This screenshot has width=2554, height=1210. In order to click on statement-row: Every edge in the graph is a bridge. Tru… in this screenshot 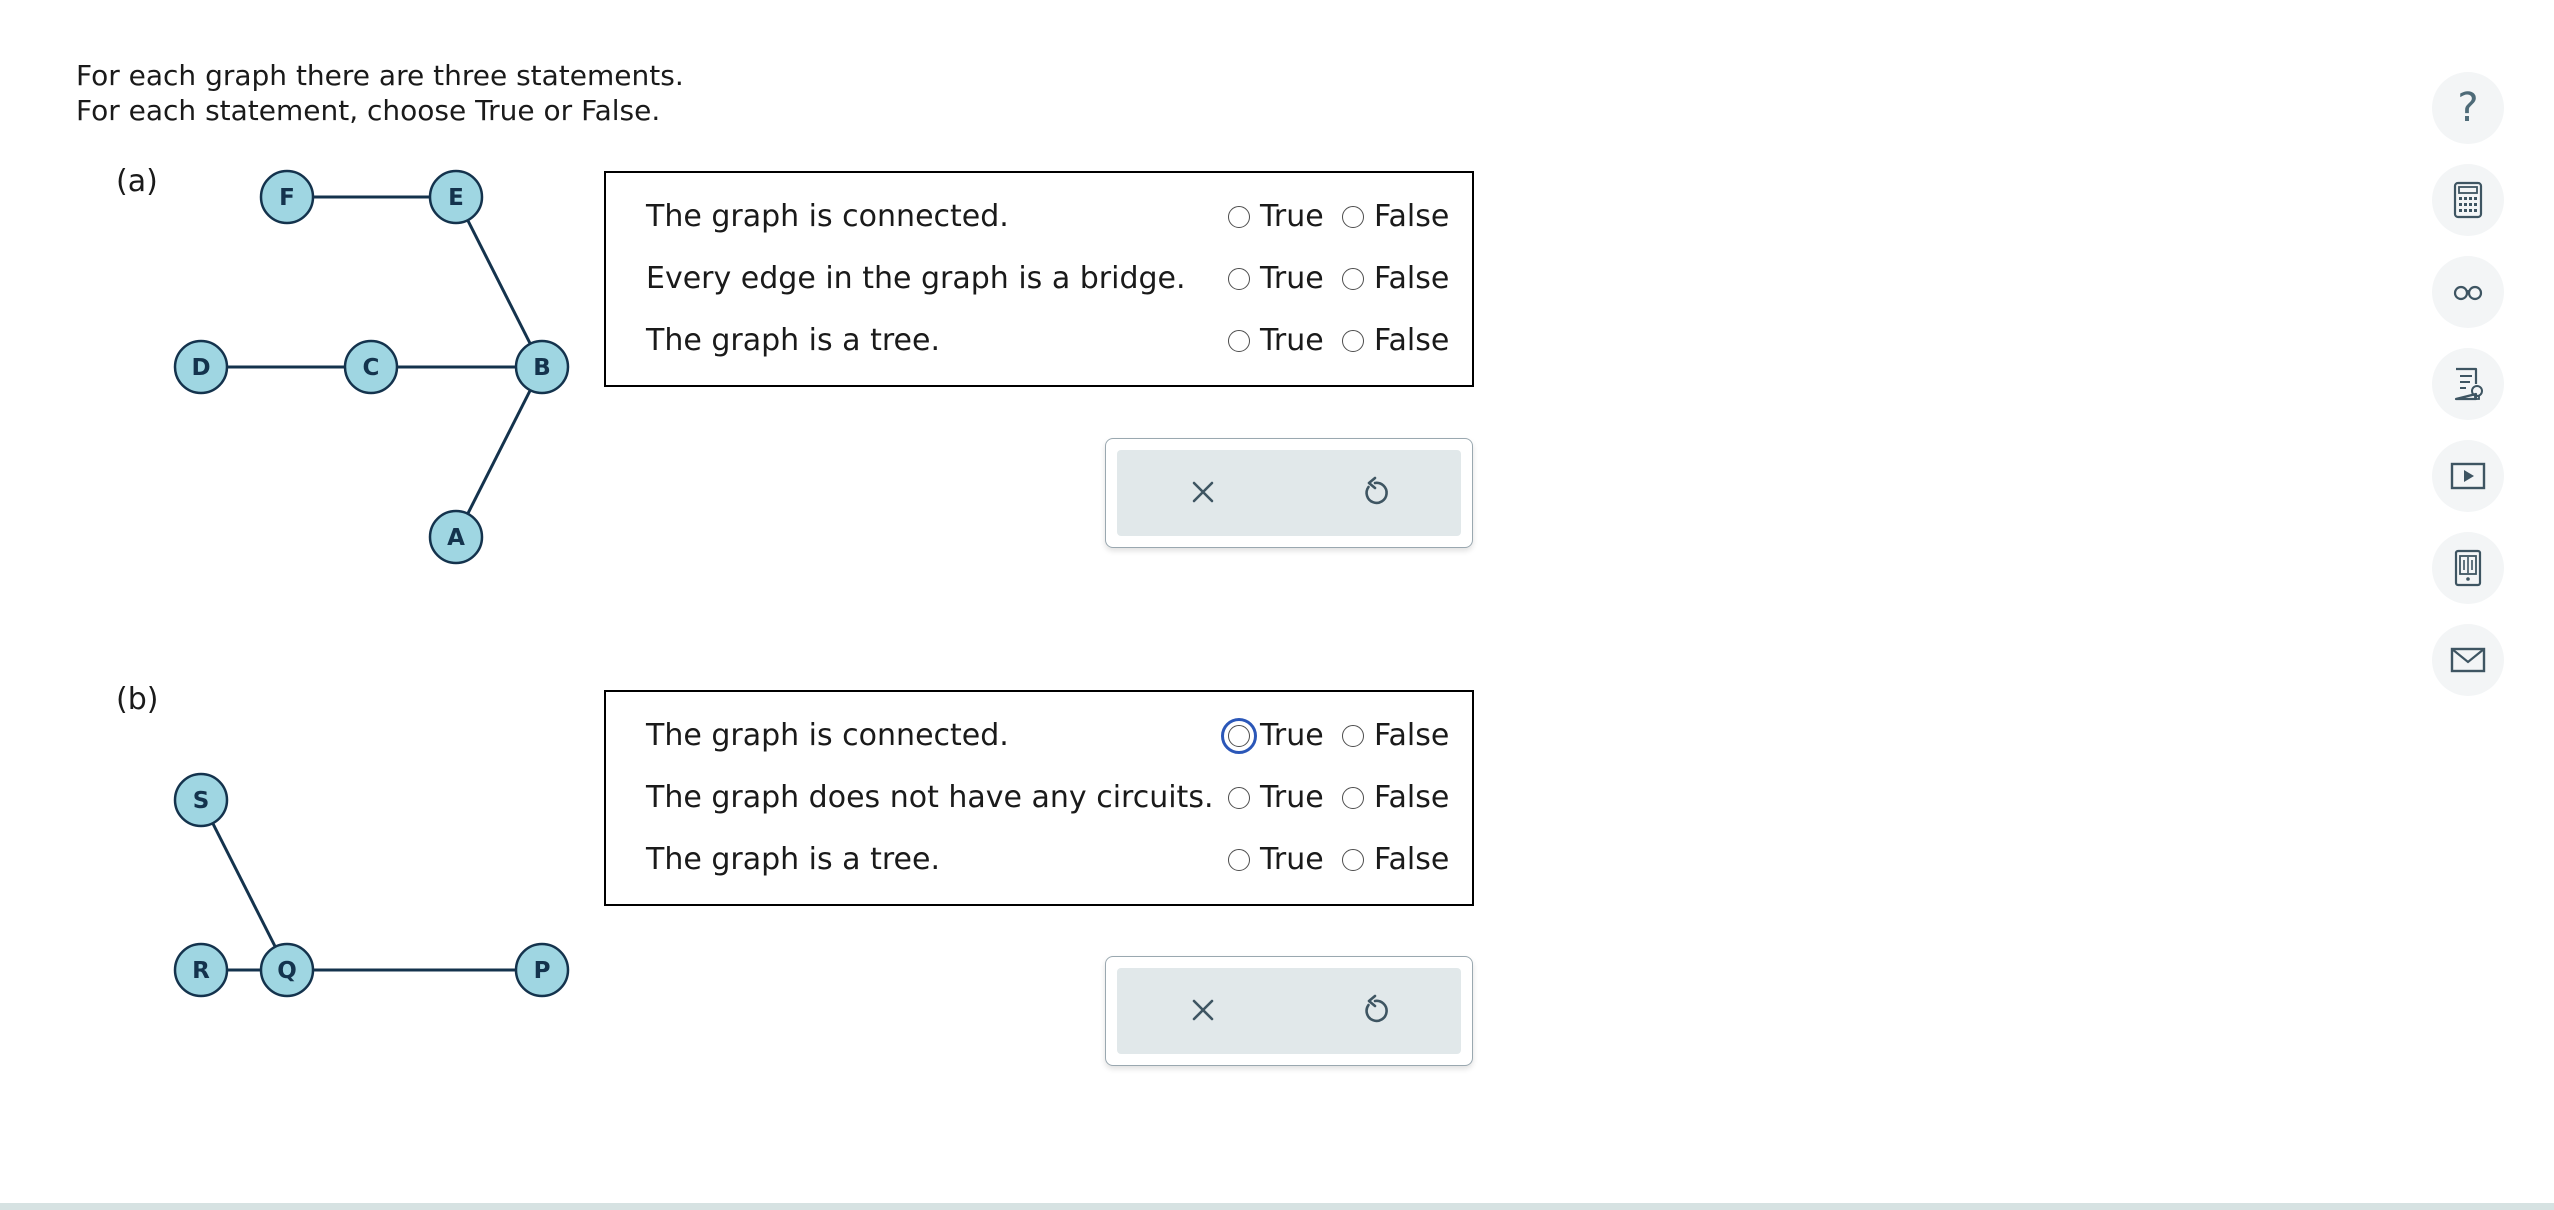, I will do `click(1039, 278)`.